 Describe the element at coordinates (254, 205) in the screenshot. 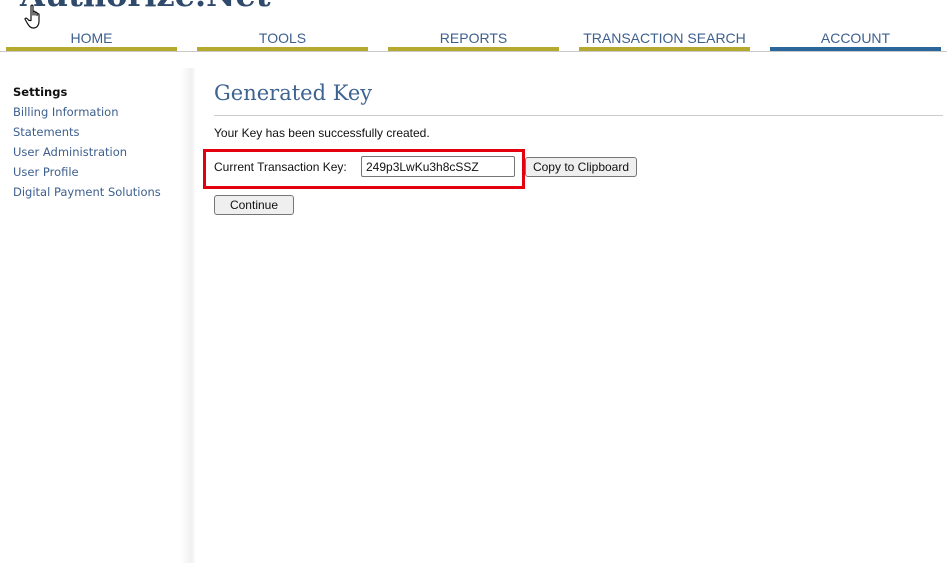

I see `continue-button: Continue` at that location.